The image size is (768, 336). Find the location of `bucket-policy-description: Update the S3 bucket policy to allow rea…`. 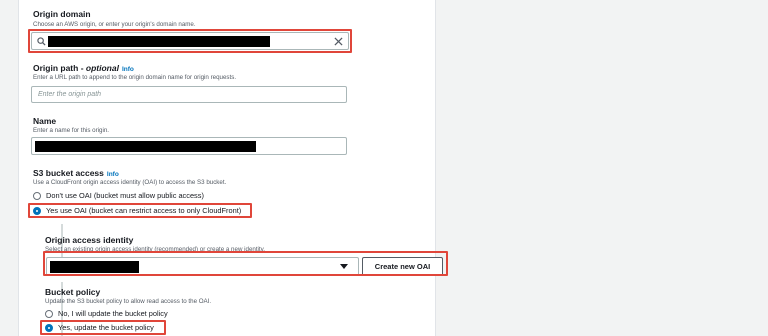

bucket-policy-description: Update the S3 bucket policy to allow rea… is located at coordinates (128, 301).